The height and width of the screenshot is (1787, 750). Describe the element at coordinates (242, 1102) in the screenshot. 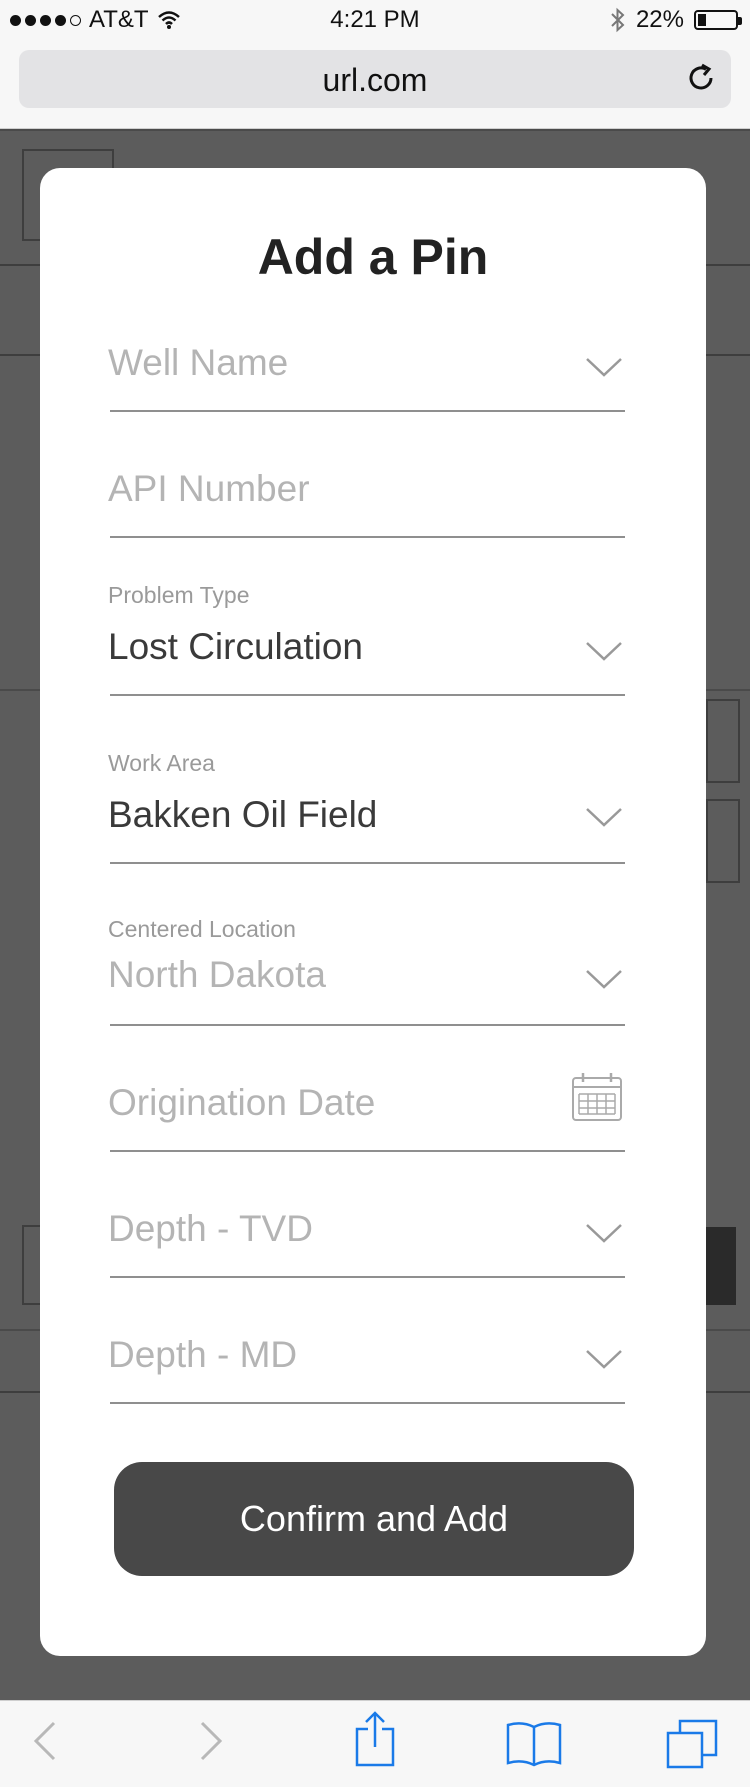

I see `origination-date-placeholder: Origination Date` at that location.